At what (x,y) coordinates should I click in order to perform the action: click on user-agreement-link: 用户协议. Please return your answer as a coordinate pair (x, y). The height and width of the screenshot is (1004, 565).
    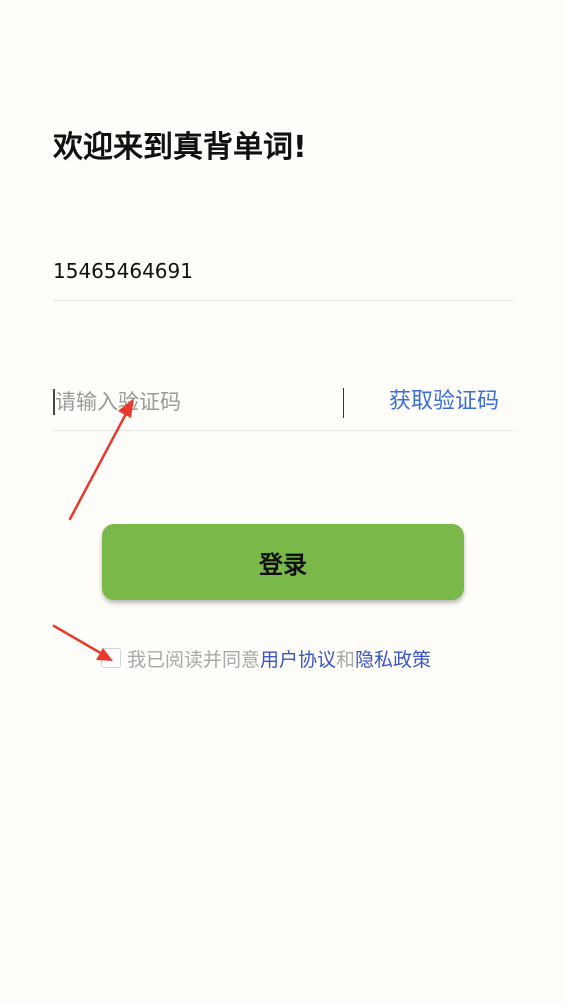
    Looking at the image, I should click on (298, 658).